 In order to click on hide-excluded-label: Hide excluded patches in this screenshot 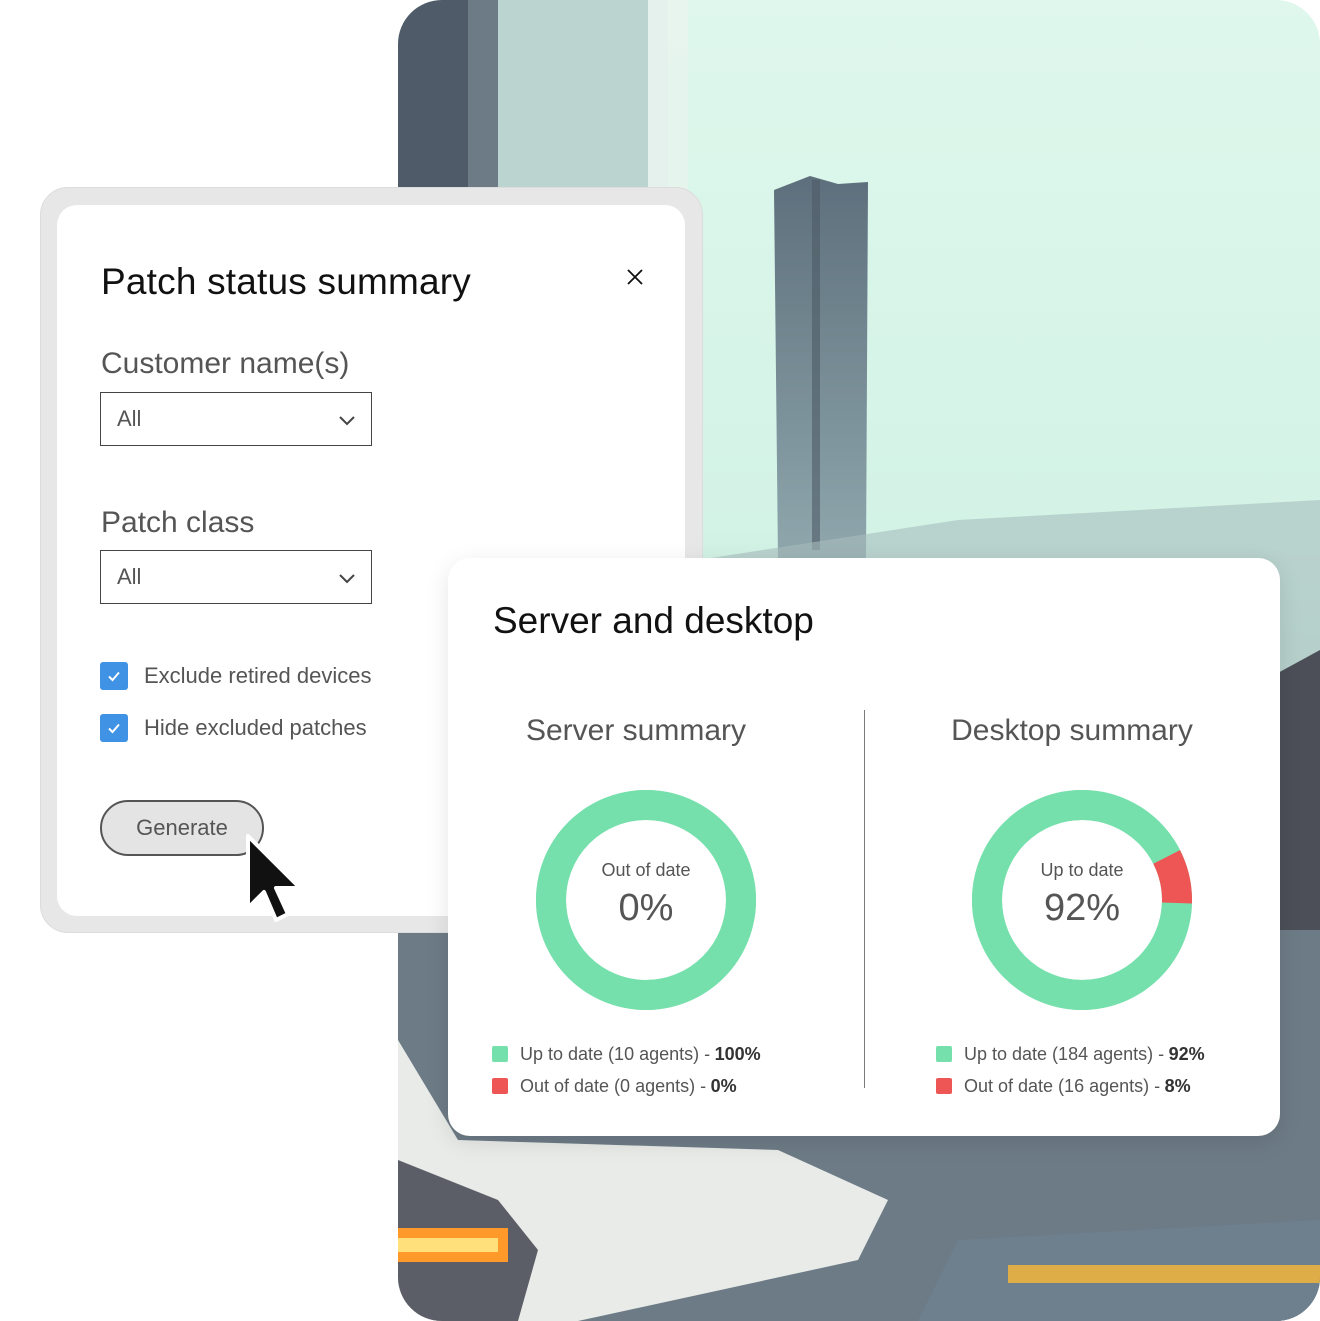, I will do `click(255, 727)`.